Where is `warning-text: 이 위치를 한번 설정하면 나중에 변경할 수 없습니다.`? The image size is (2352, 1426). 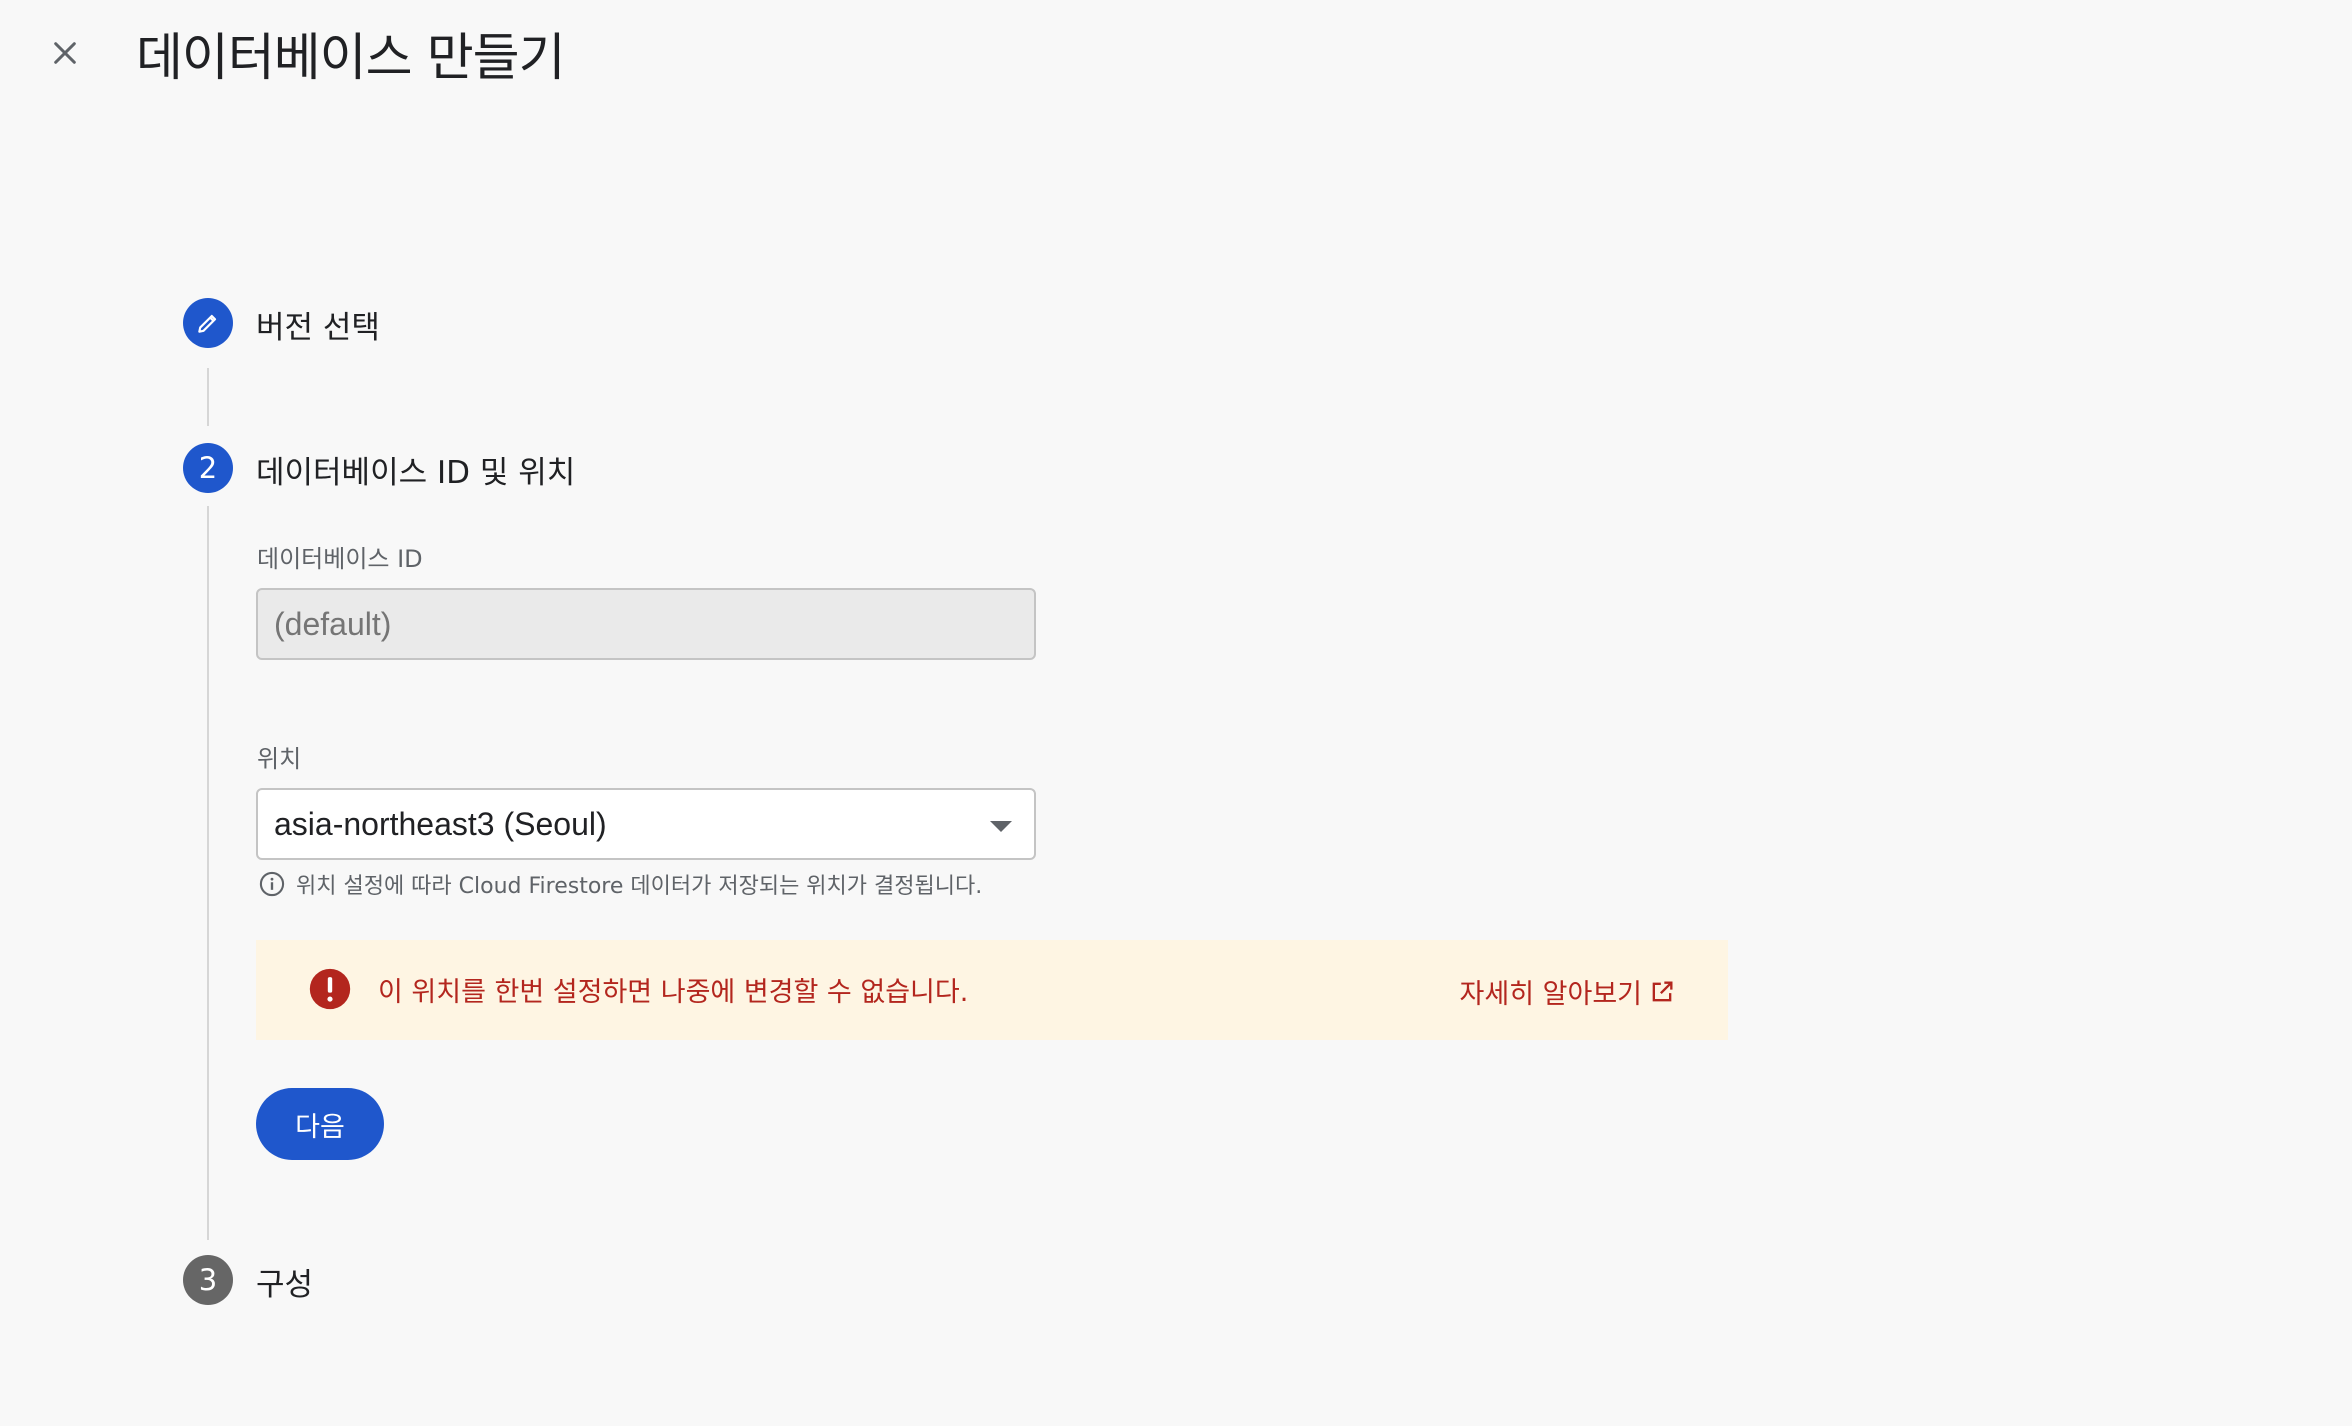
warning-text: 이 위치를 한번 설정하면 나중에 변경할 수 없습니다. is located at coordinates (673, 992).